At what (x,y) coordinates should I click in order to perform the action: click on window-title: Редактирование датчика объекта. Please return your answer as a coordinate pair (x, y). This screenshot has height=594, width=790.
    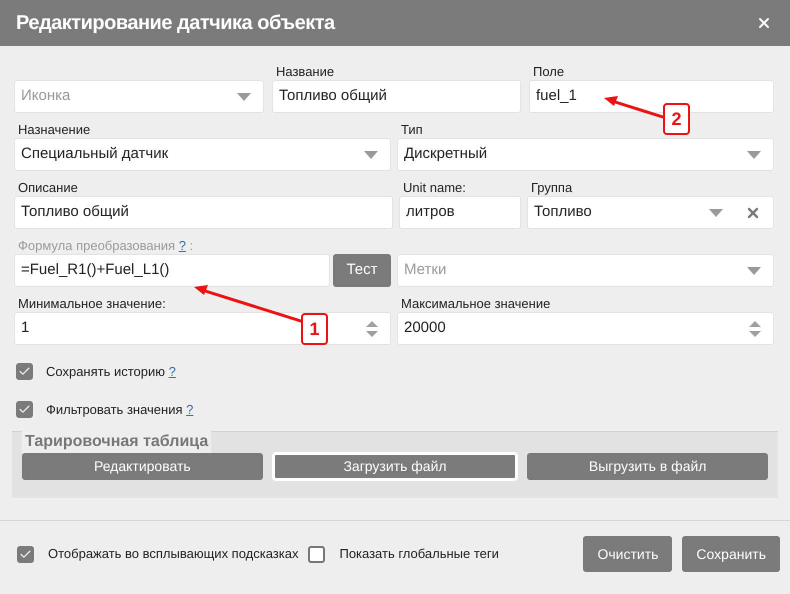
    Looking at the image, I should click on (175, 23).